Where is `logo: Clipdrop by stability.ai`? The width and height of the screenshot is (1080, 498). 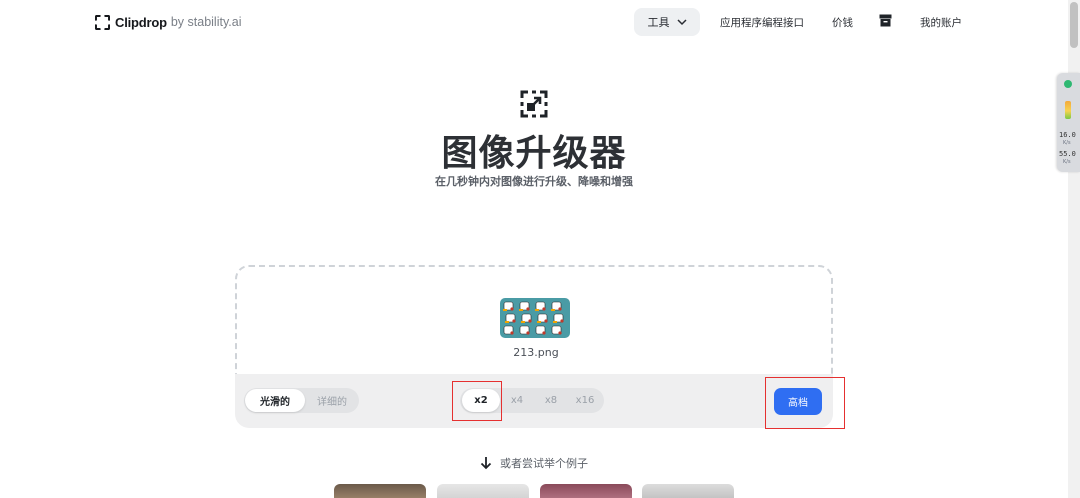
logo: Clipdrop by stability.ai is located at coordinates (168, 22).